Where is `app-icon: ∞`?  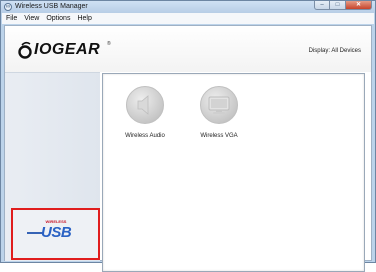
app-icon: ∞ is located at coordinates (8, 7).